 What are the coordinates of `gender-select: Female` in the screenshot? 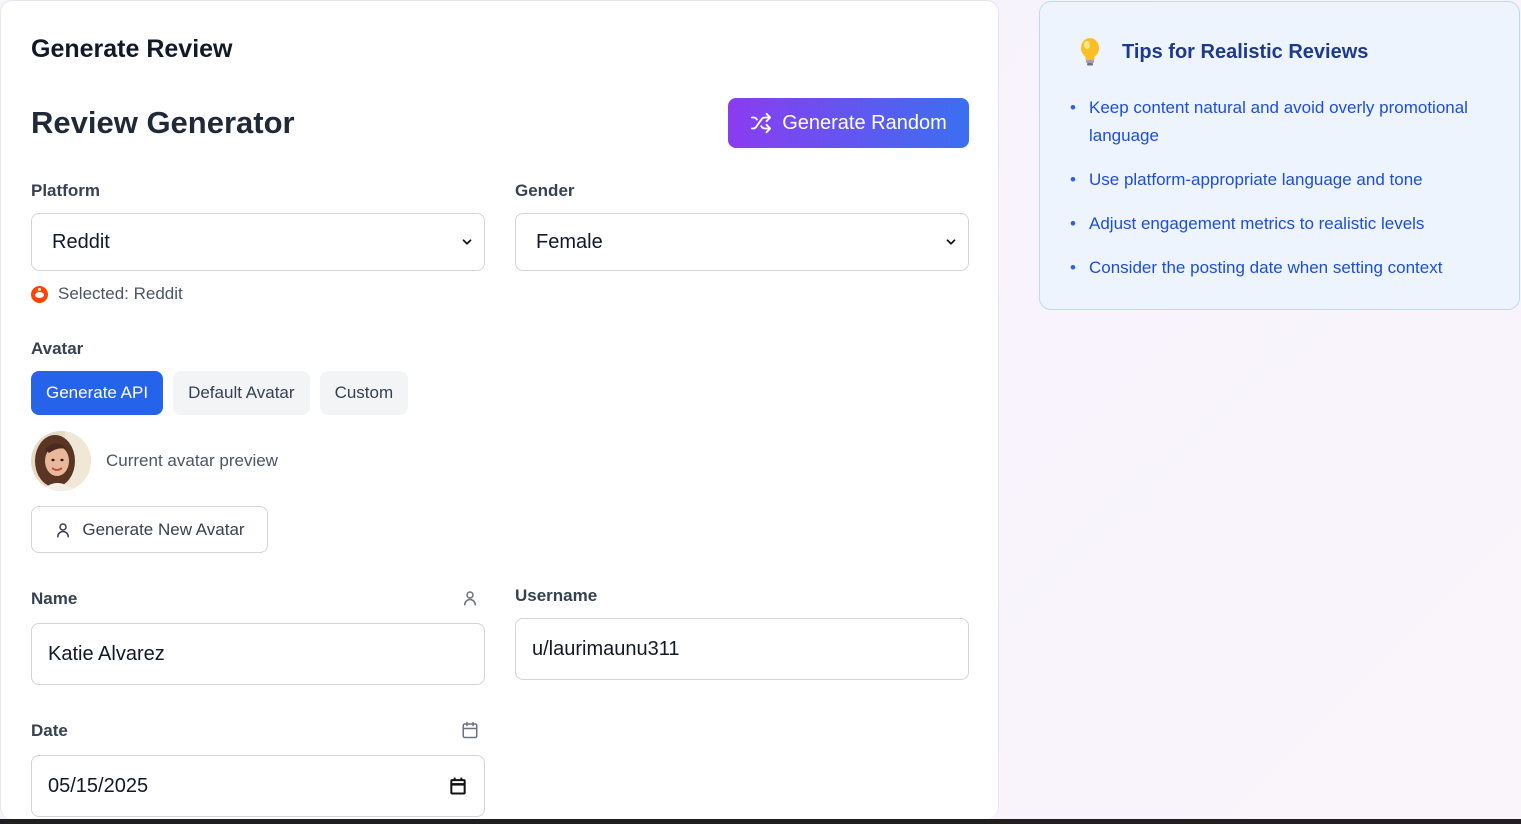 It's located at (742, 242).